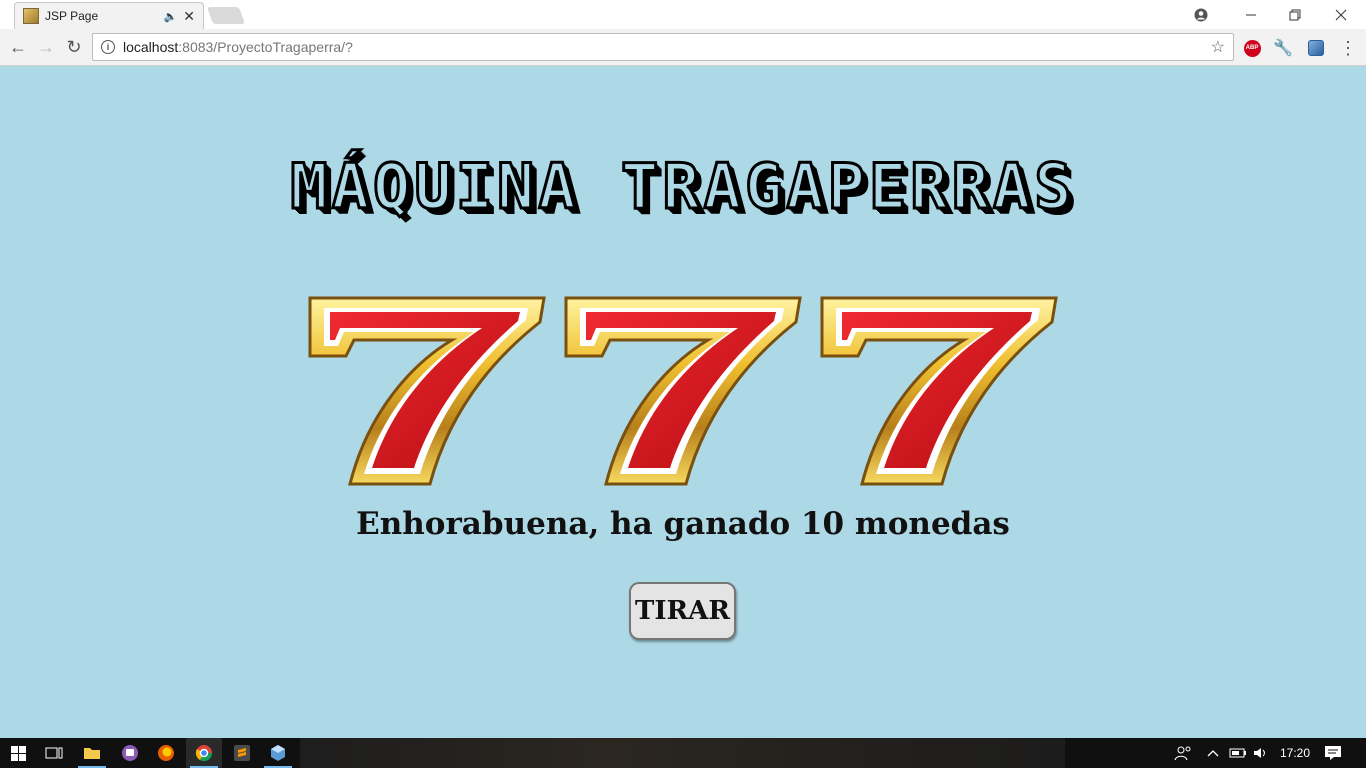 This screenshot has height=768, width=1366. I want to click on forward-arrow-icon: →, so click(46, 47).